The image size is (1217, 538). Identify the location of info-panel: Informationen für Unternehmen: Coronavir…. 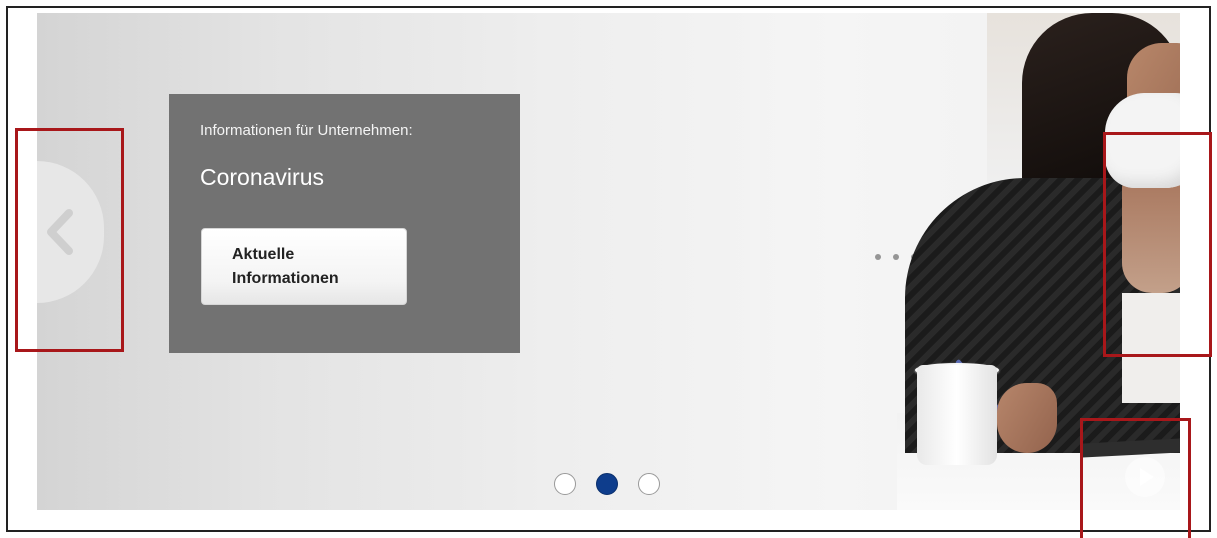
(344, 223).